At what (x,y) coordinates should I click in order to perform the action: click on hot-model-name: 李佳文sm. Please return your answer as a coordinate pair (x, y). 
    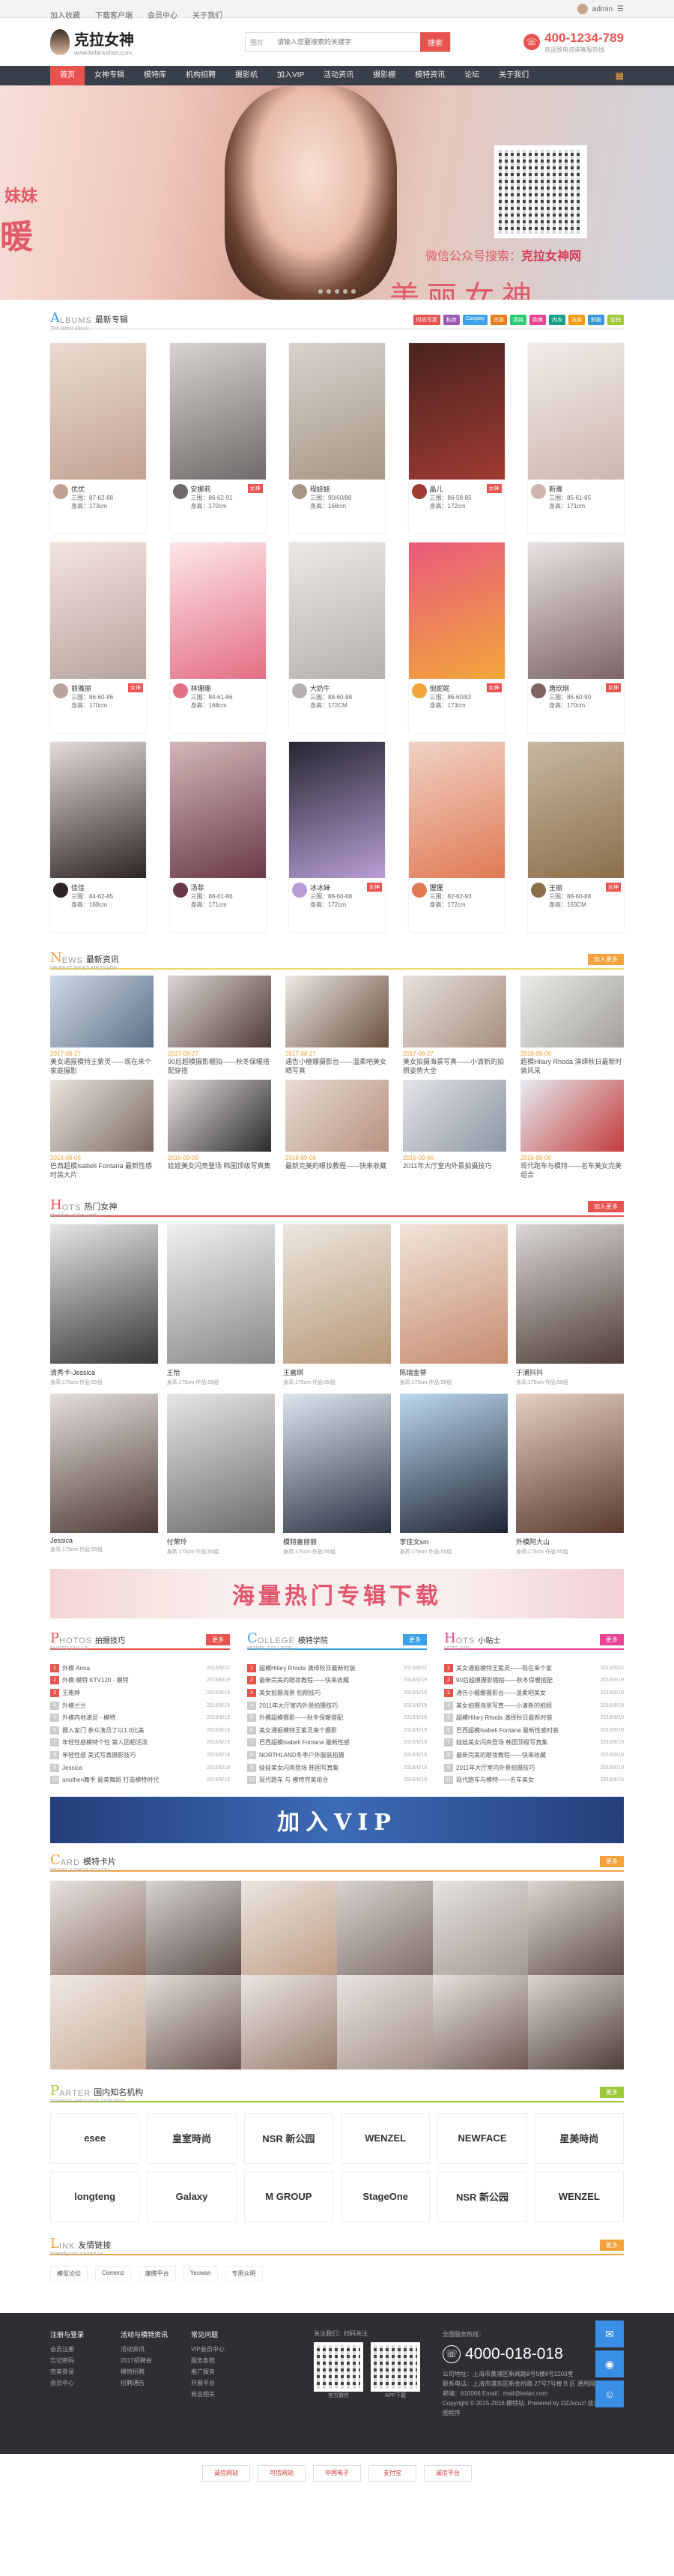
    Looking at the image, I should click on (454, 1541).